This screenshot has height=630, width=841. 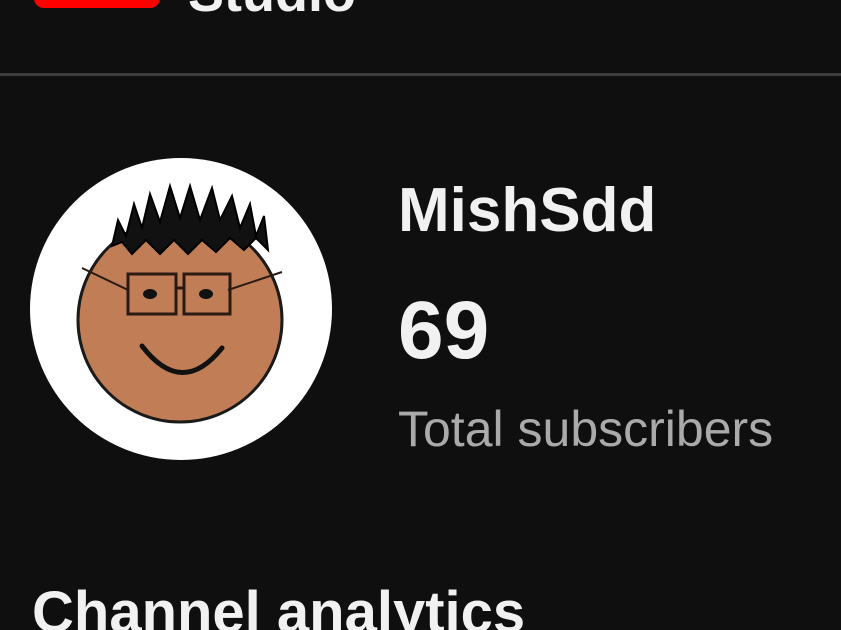 I want to click on subscriber-label: Total subscribers, so click(x=586, y=429).